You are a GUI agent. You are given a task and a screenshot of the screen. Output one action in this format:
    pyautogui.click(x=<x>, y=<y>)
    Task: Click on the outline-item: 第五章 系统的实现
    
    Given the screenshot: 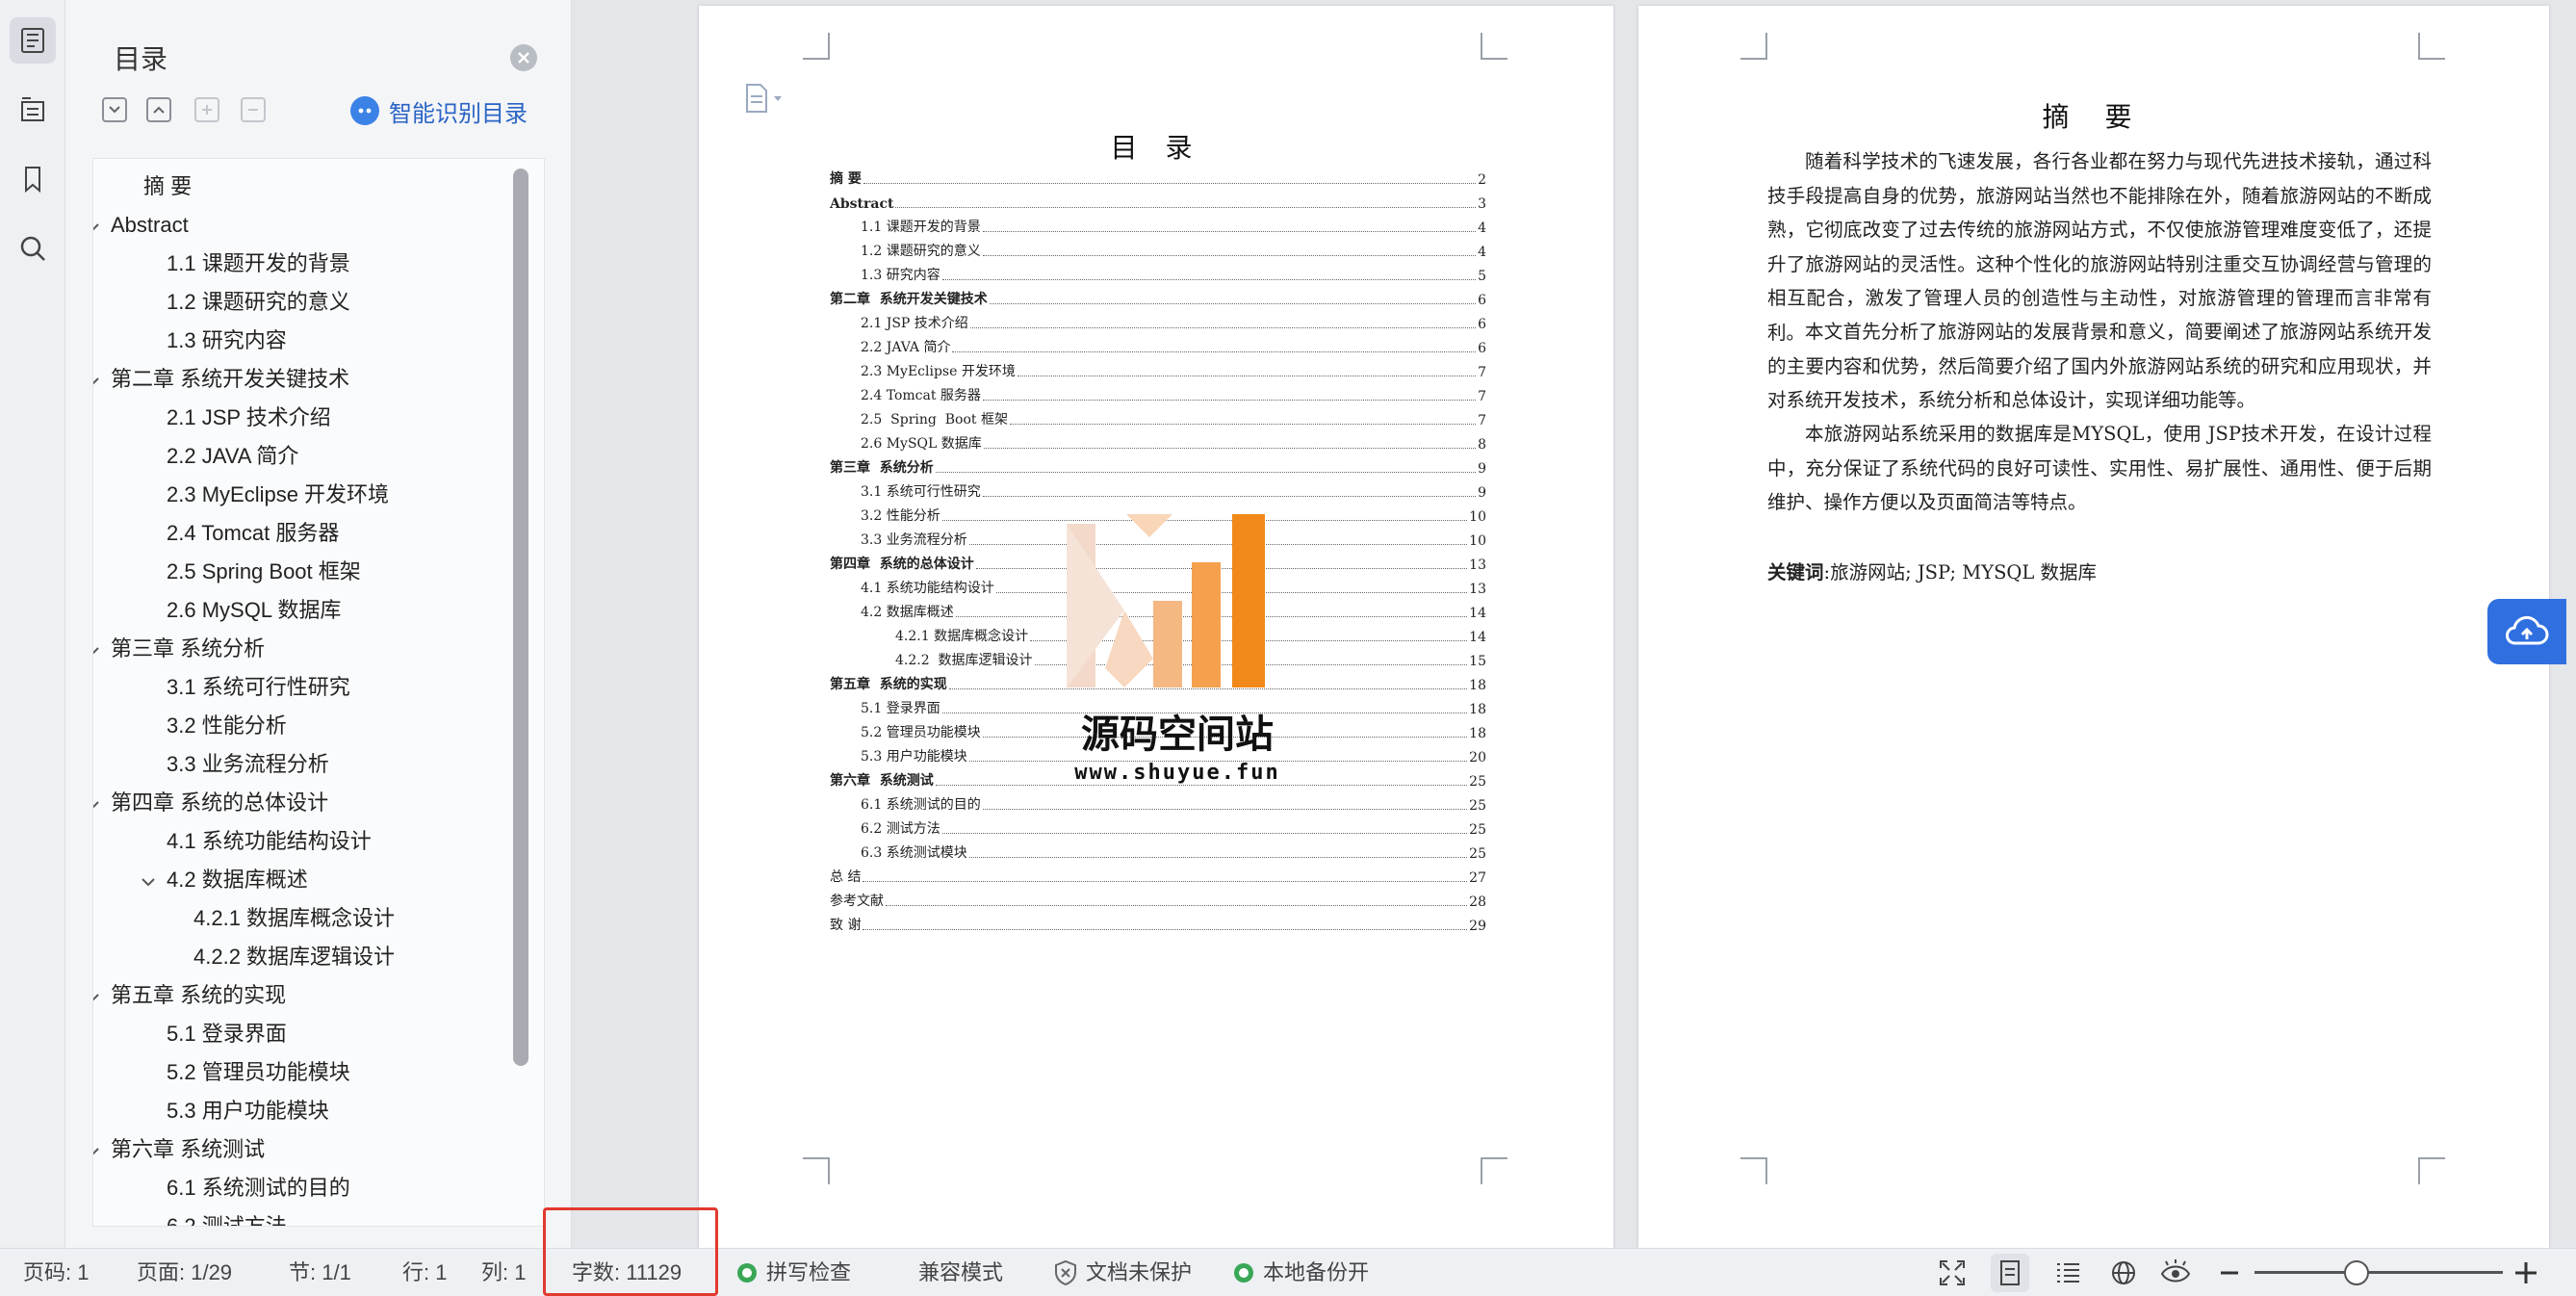 What is the action you would take?
    pyautogui.click(x=190, y=996)
    